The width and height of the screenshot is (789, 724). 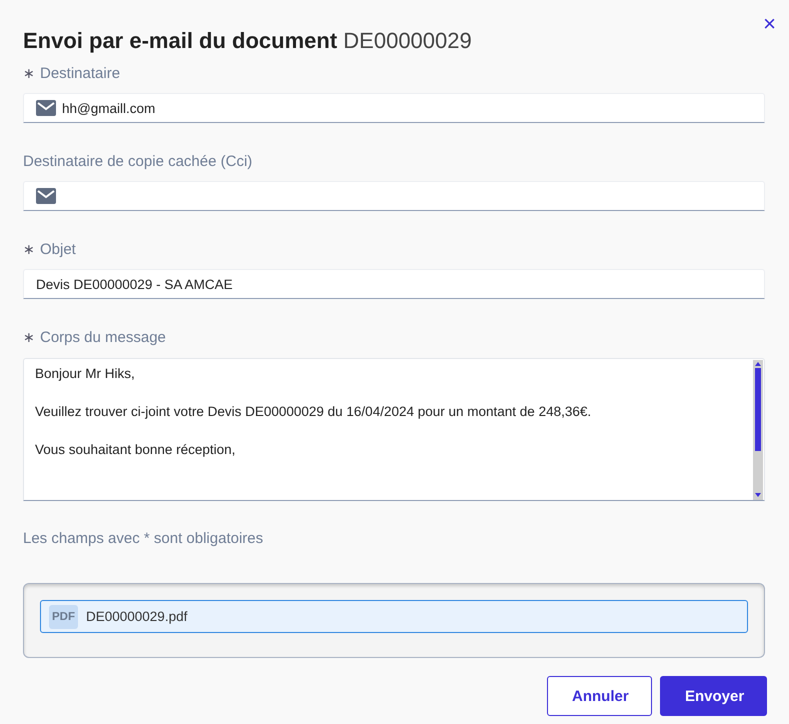 I want to click on field-label: Corps du message, so click(x=103, y=337).